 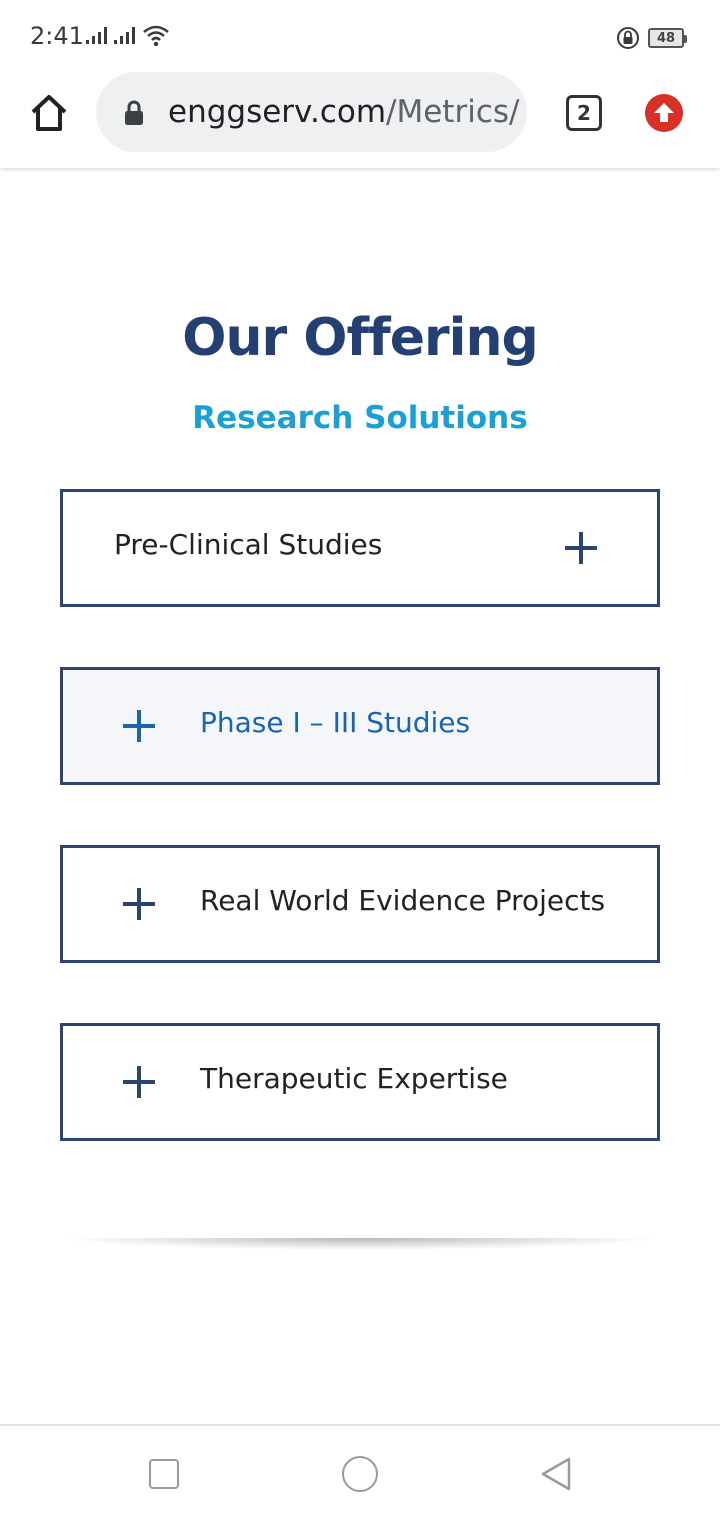 I want to click on home-button, so click(x=360, y=1474).